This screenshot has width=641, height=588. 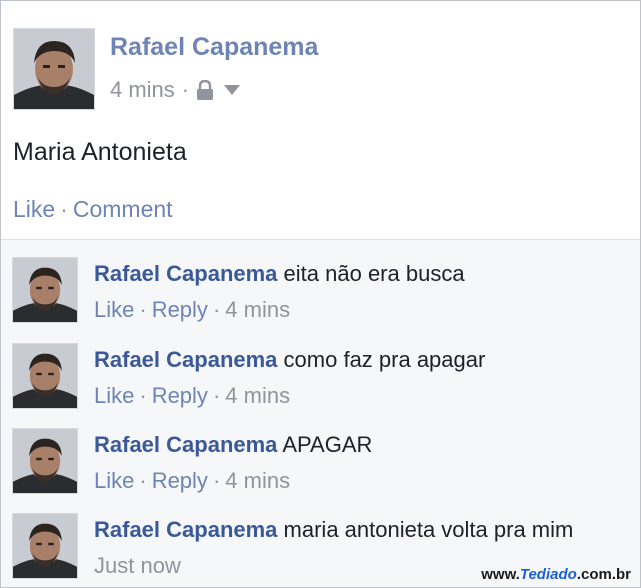 I want to click on comment-button: Comment, so click(x=123, y=209).